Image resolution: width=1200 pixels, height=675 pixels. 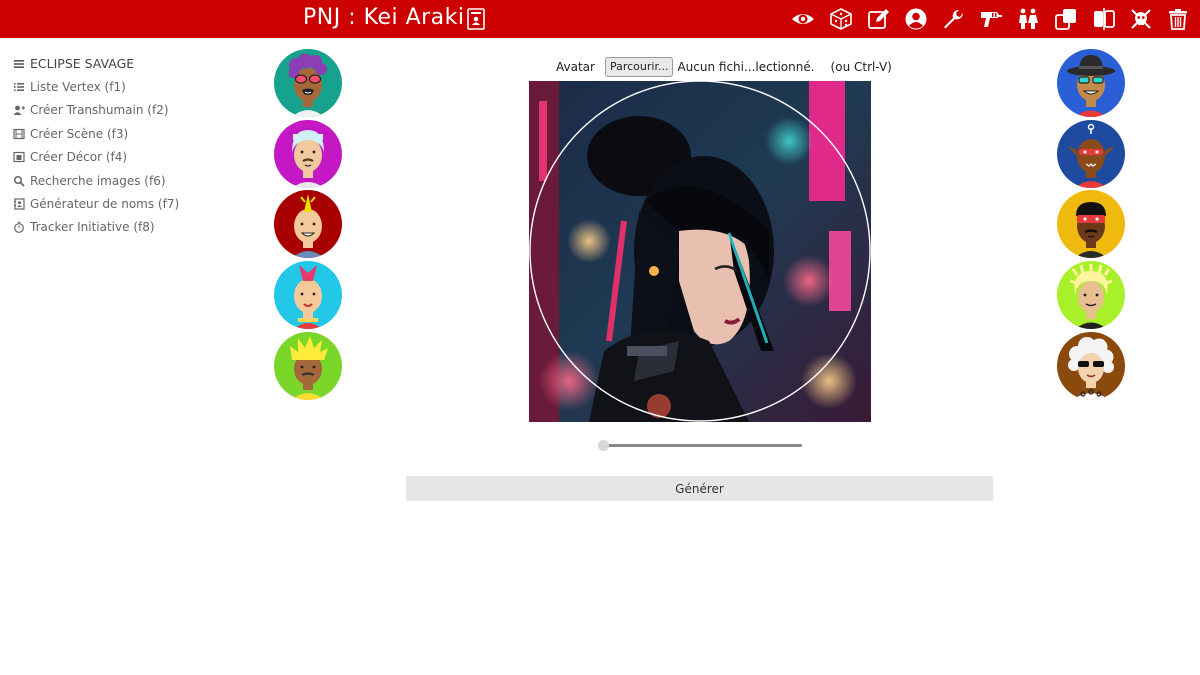 I want to click on paste-hint: (ou Ctrl-V), so click(x=861, y=67).